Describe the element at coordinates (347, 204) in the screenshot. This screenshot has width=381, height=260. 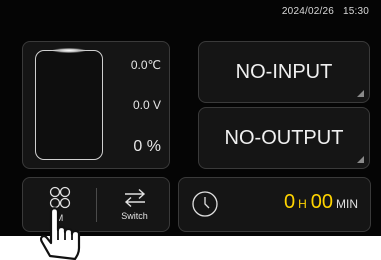
I see `timer-minute-unit: MIN` at that location.